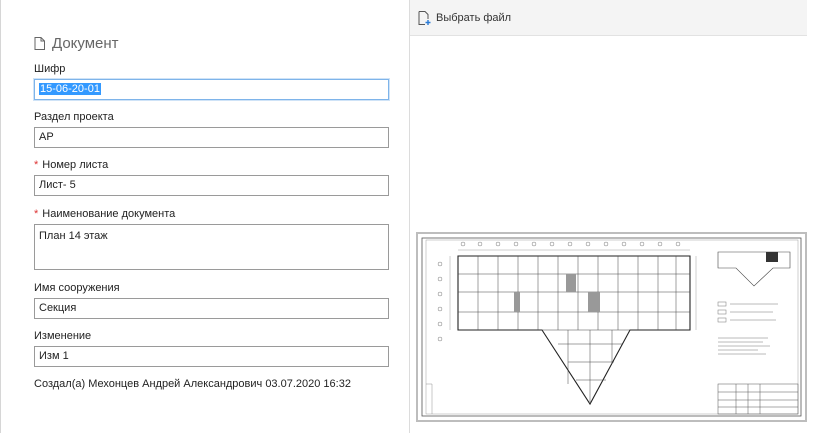 This screenshot has width=817, height=433. What do you see at coordinates (75, 165) in the screenshot?
I see `sheet-number-label: Номер листа` at bounding box center [75, 165].